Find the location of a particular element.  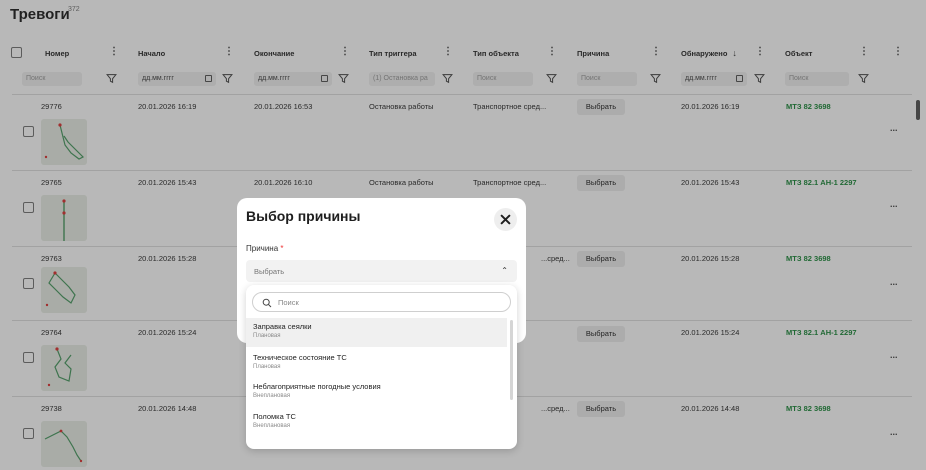

chevron-up-icon: ⌃ is located at coordinates (504, 270).